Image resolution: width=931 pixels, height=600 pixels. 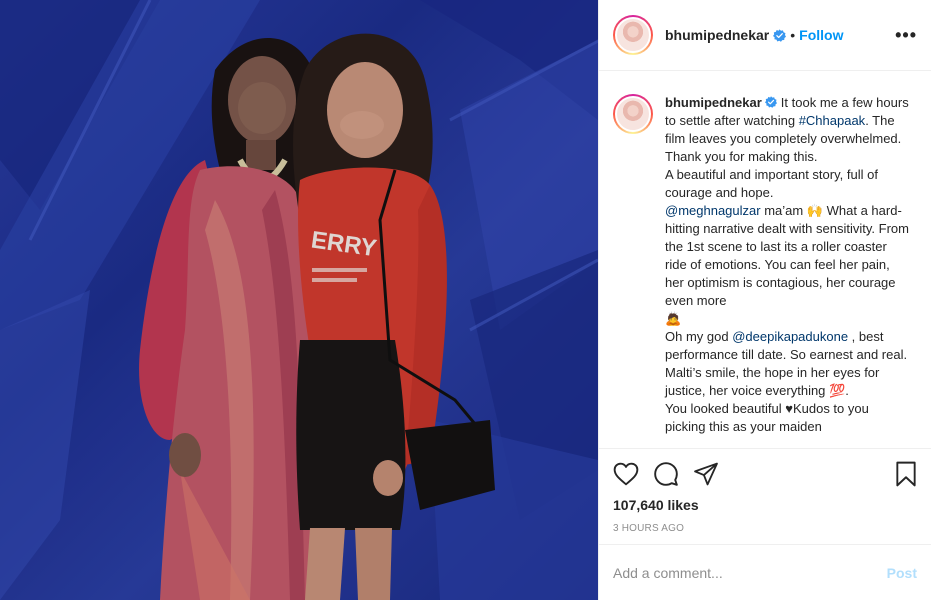 What do you see at coordinates (750, 572) in the screenshot?
I see `comment-input` at bounding box center [750, 572].